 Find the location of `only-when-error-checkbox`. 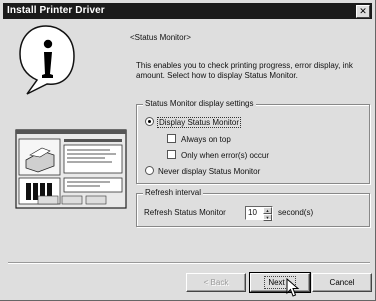

only-when-error-checkbox is located at coordinates (171, 154).